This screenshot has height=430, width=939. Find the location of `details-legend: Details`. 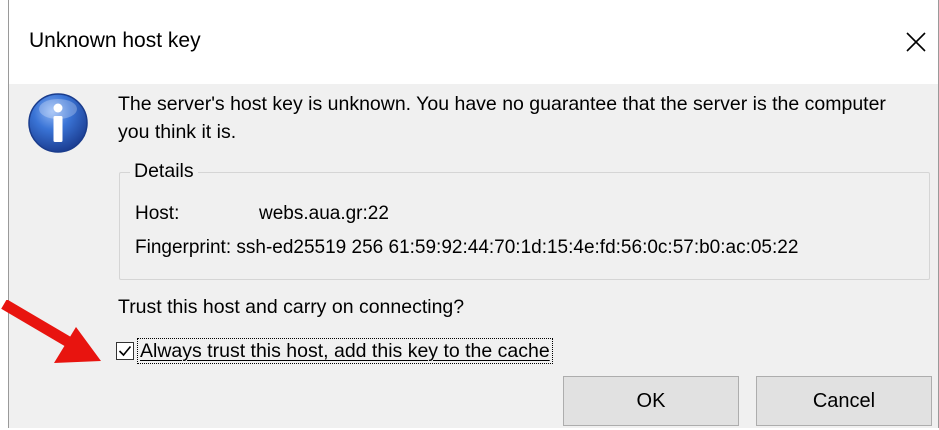

details-legend: Details is located at coordinates (164, 171).